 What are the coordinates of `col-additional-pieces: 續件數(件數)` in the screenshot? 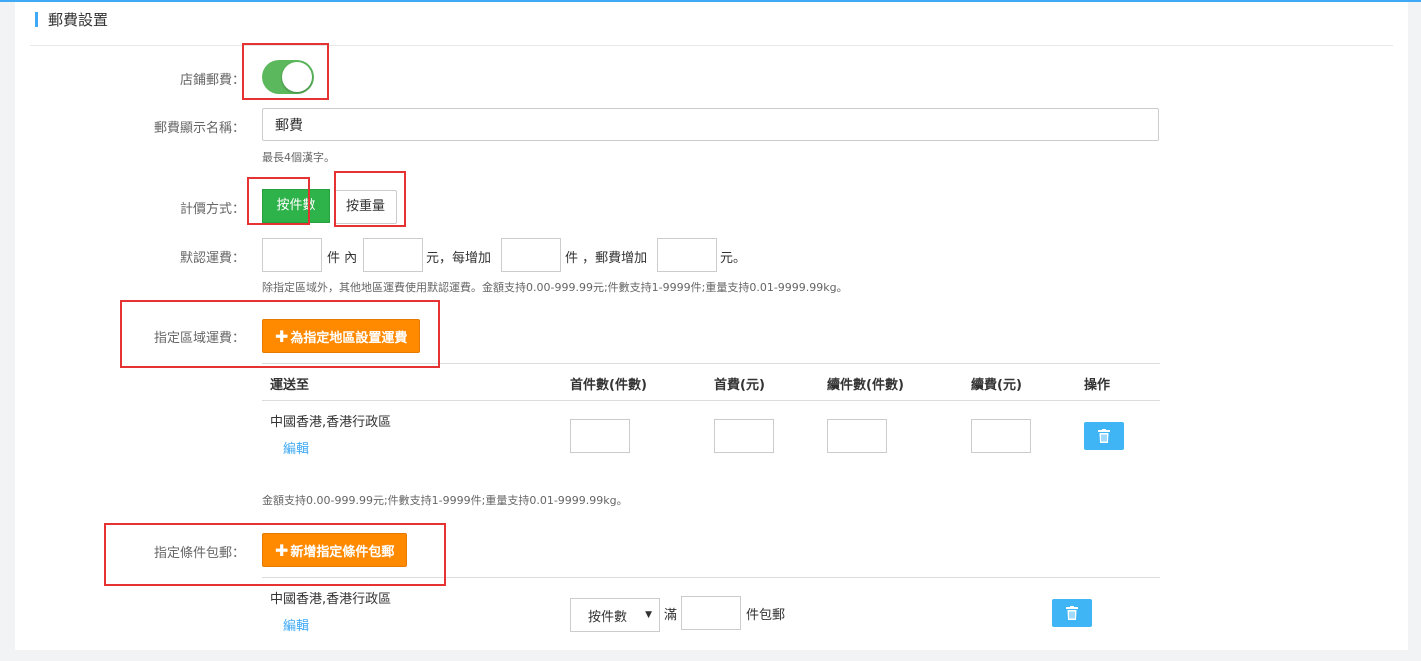 It's located at (865, 385).